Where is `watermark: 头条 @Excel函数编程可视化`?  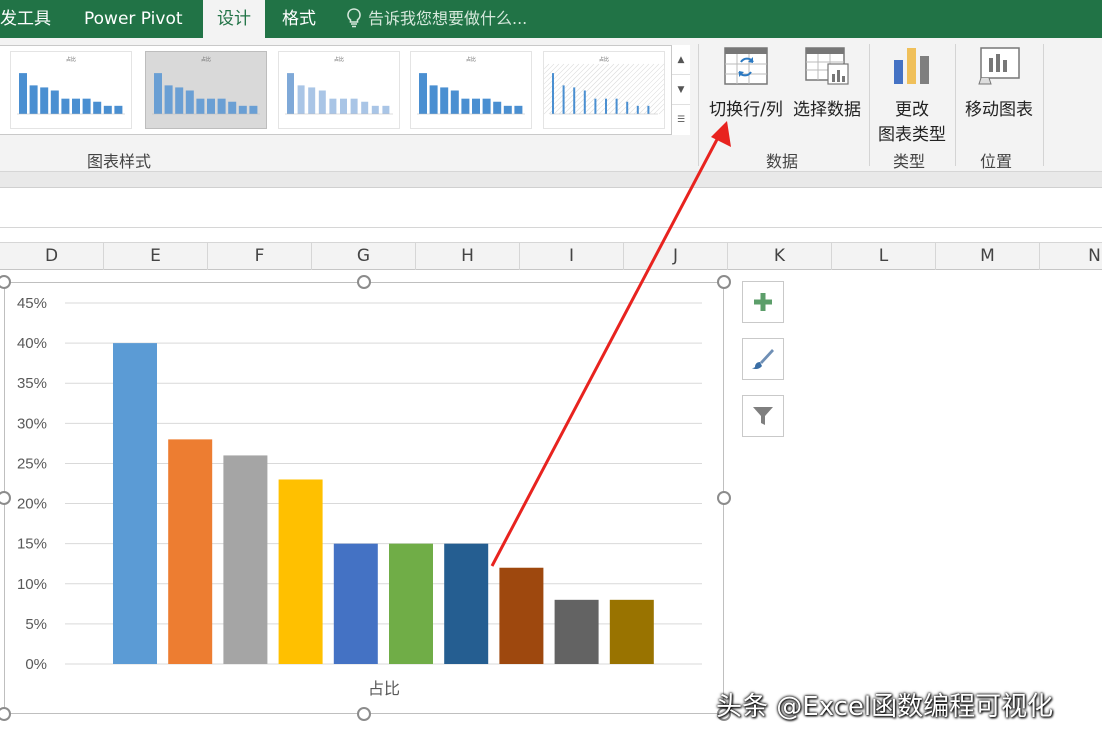
watermark: 头条 @Excel函数编程可视化 is located at coordinates (885, 707).